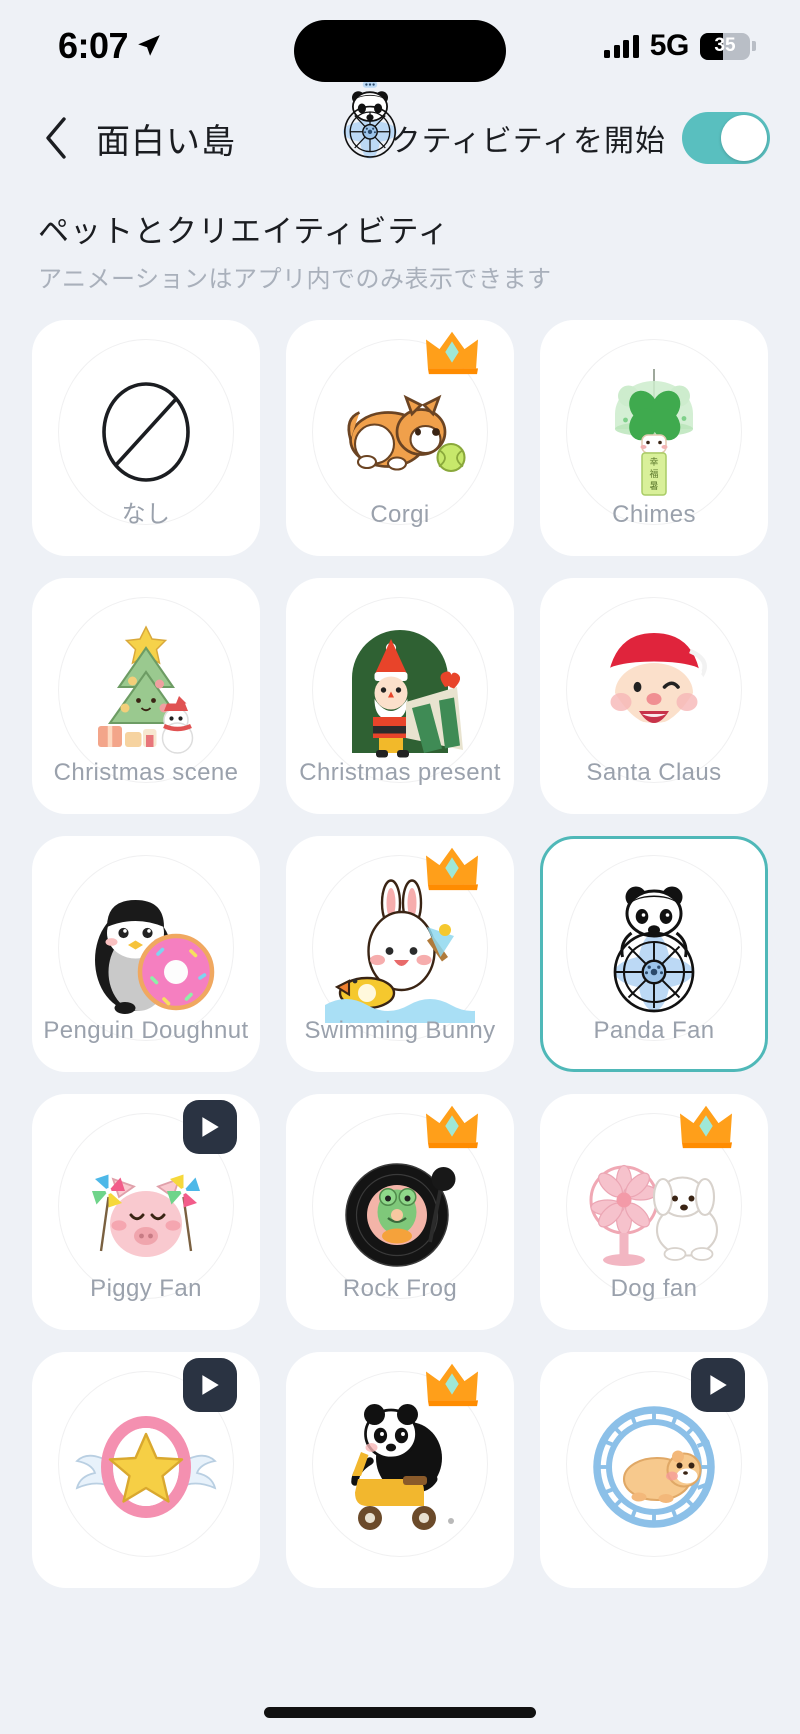 The height and width of the screenshot is (1734, 800). I want to click on sticker-card-none: なし, so click(146, 438).